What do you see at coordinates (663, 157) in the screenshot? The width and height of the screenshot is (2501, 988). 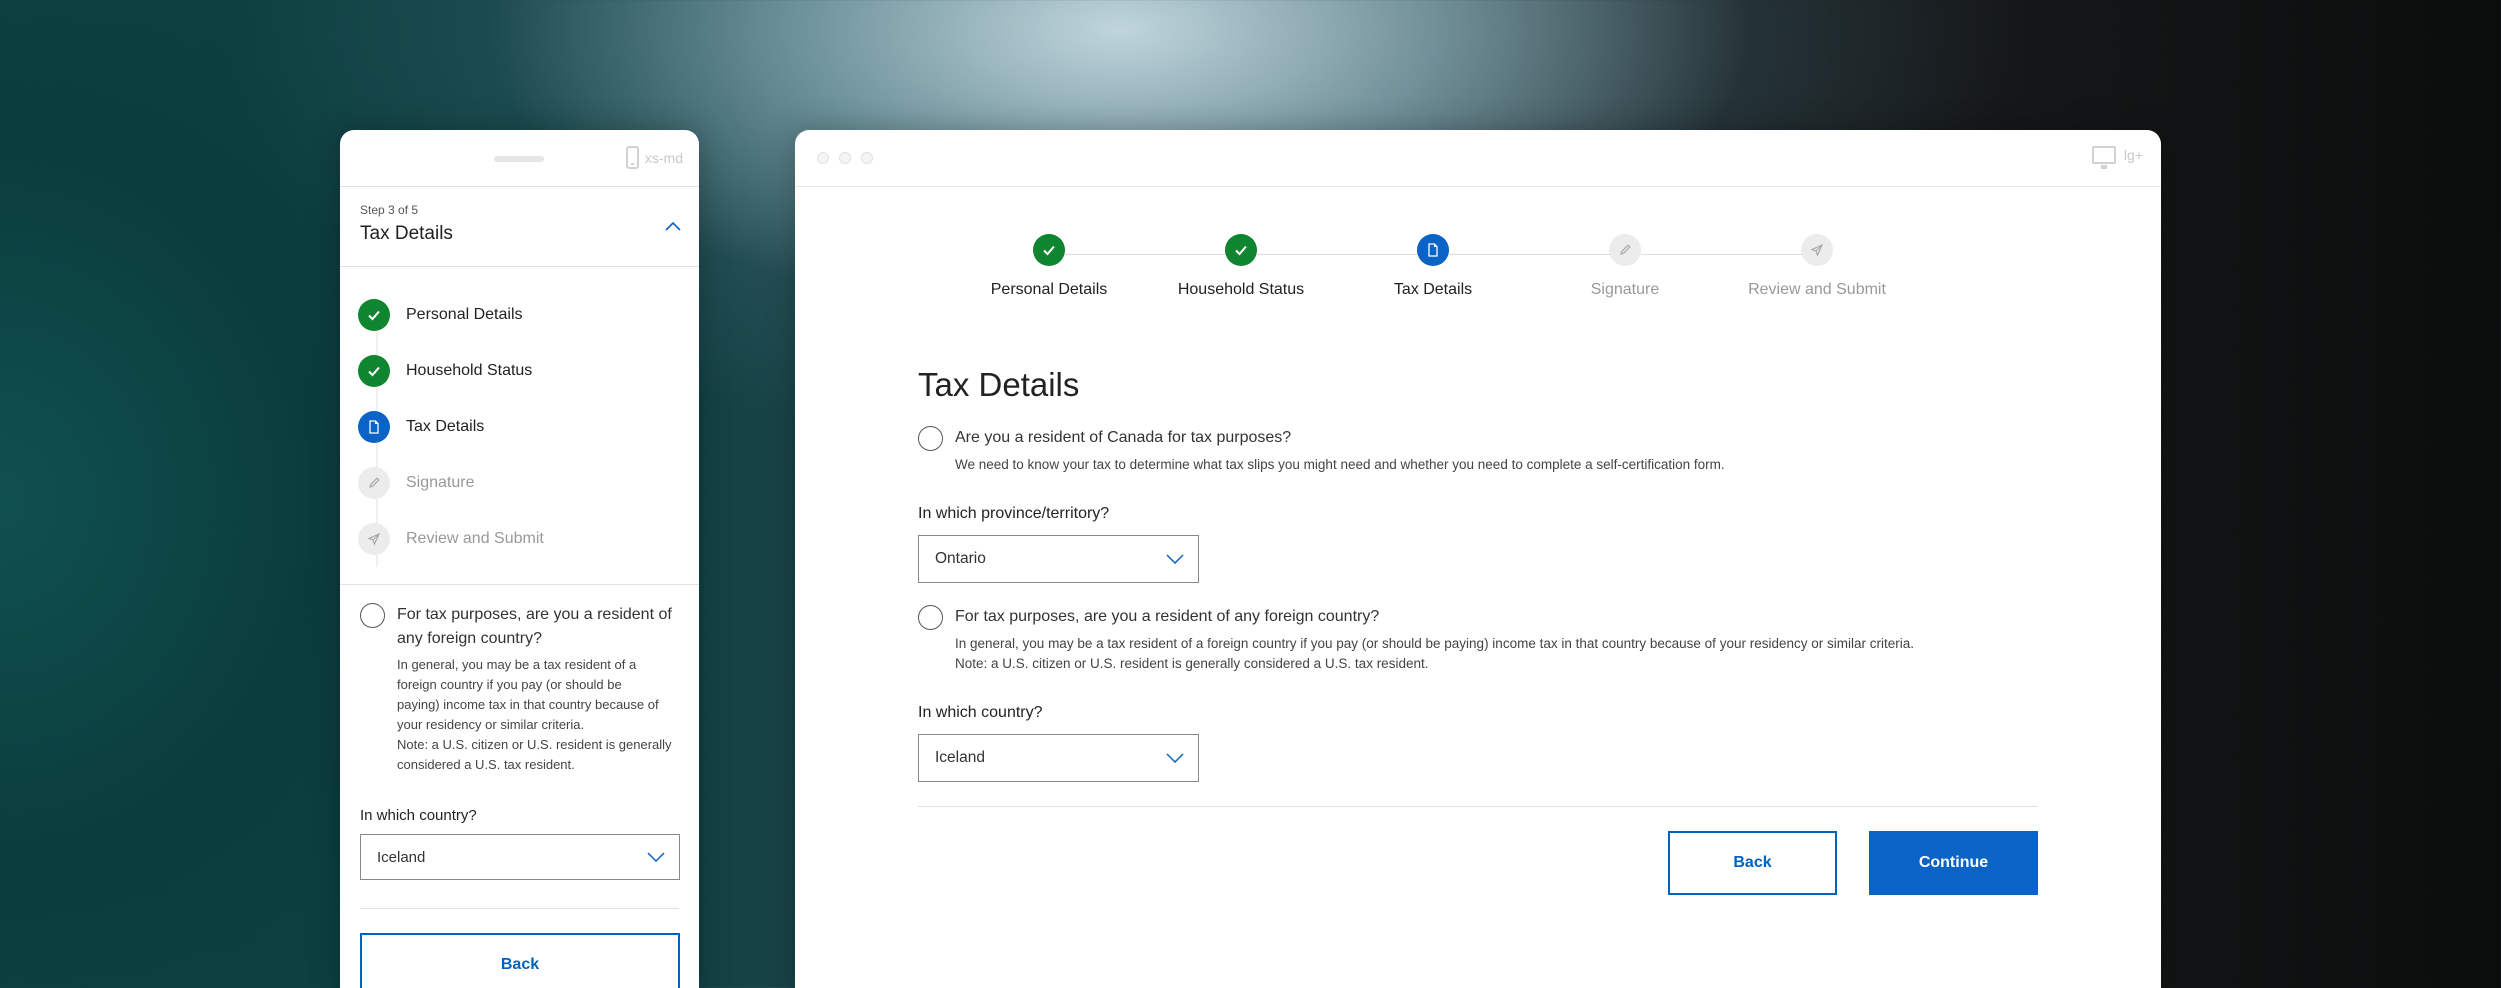 I see `device-label: xs-md` at bounding box center [663, 157].